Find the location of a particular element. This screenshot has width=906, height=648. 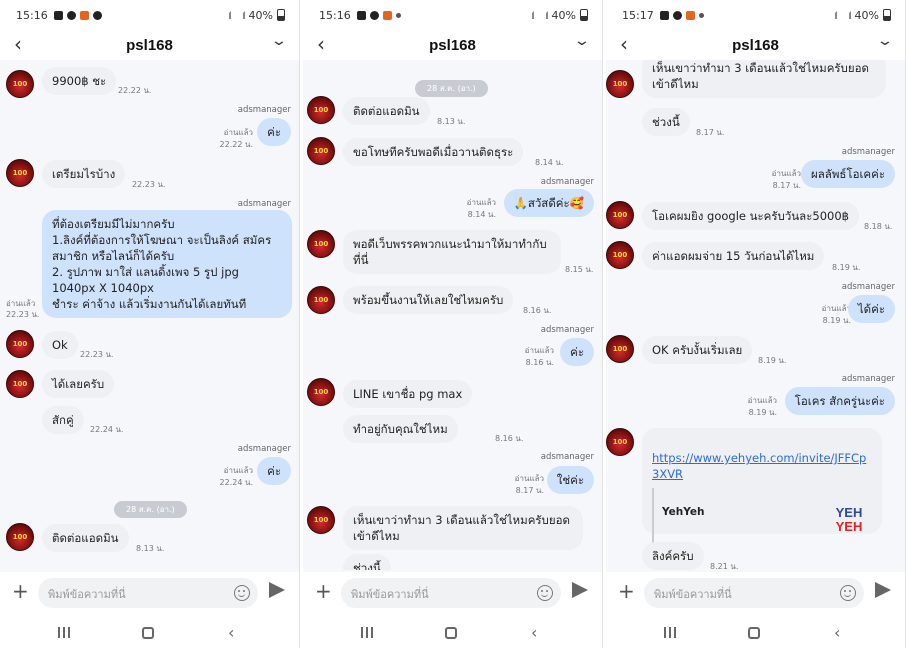

composer-bar: + พิมพ์ข้อความที่นี่ is located at coordinates (149, 593).